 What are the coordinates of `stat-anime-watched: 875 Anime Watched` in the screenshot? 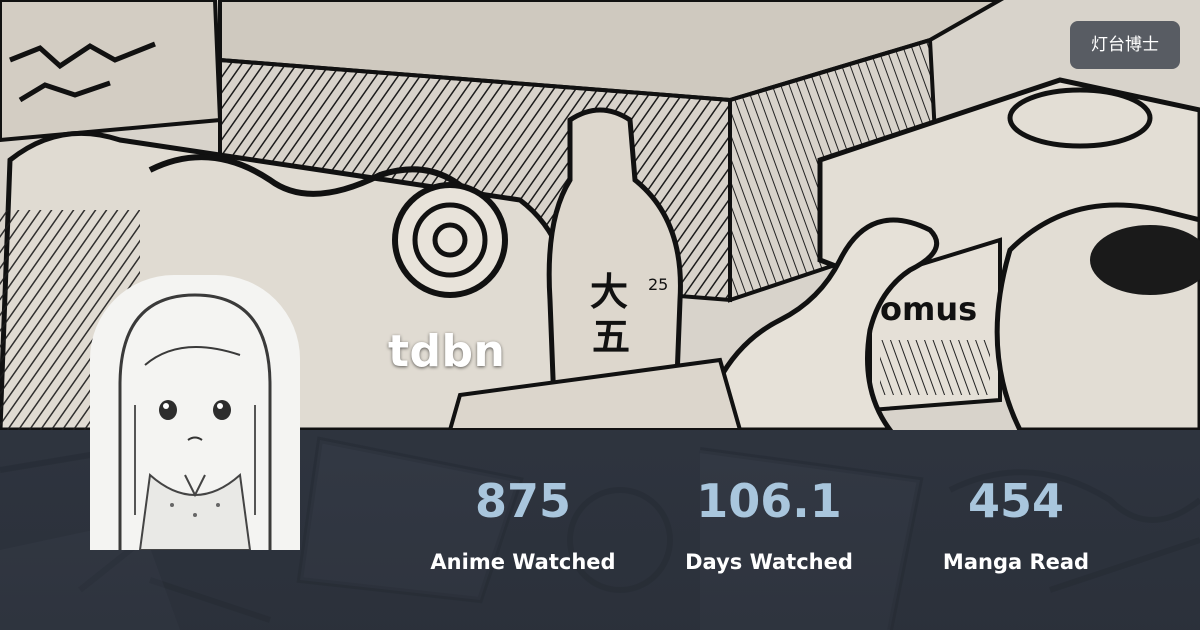 It's located at (523, 523).